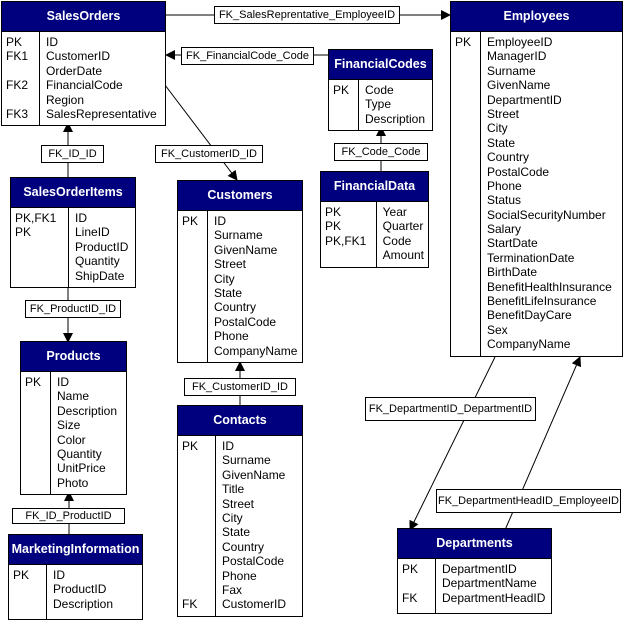 The height and width of the screenshot is (621, 624). Describe the element at coordinates (83, 17) in the screenshot. I see `entity-title: SalesOrders` at that location.